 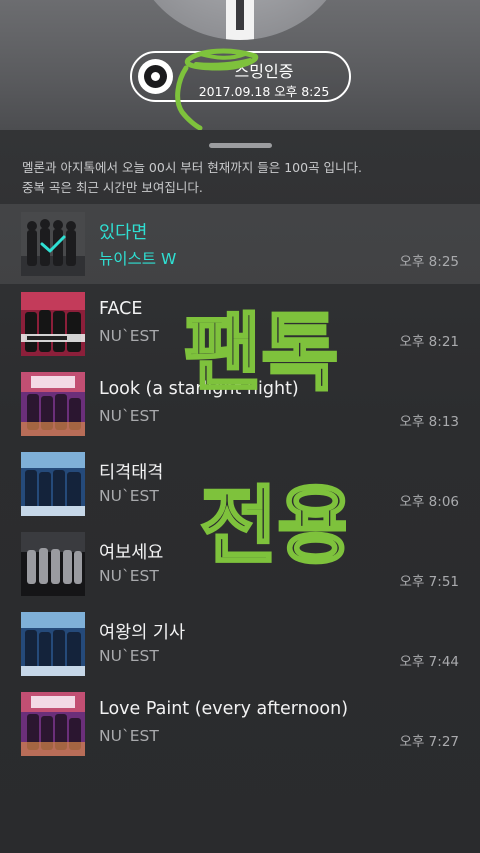 What do you see at coordinates (240, 644) in the screenshot?
I see `track-row: 여왕의 기사 NU`EST 오후 7:44` at bounding box center [240, 644].